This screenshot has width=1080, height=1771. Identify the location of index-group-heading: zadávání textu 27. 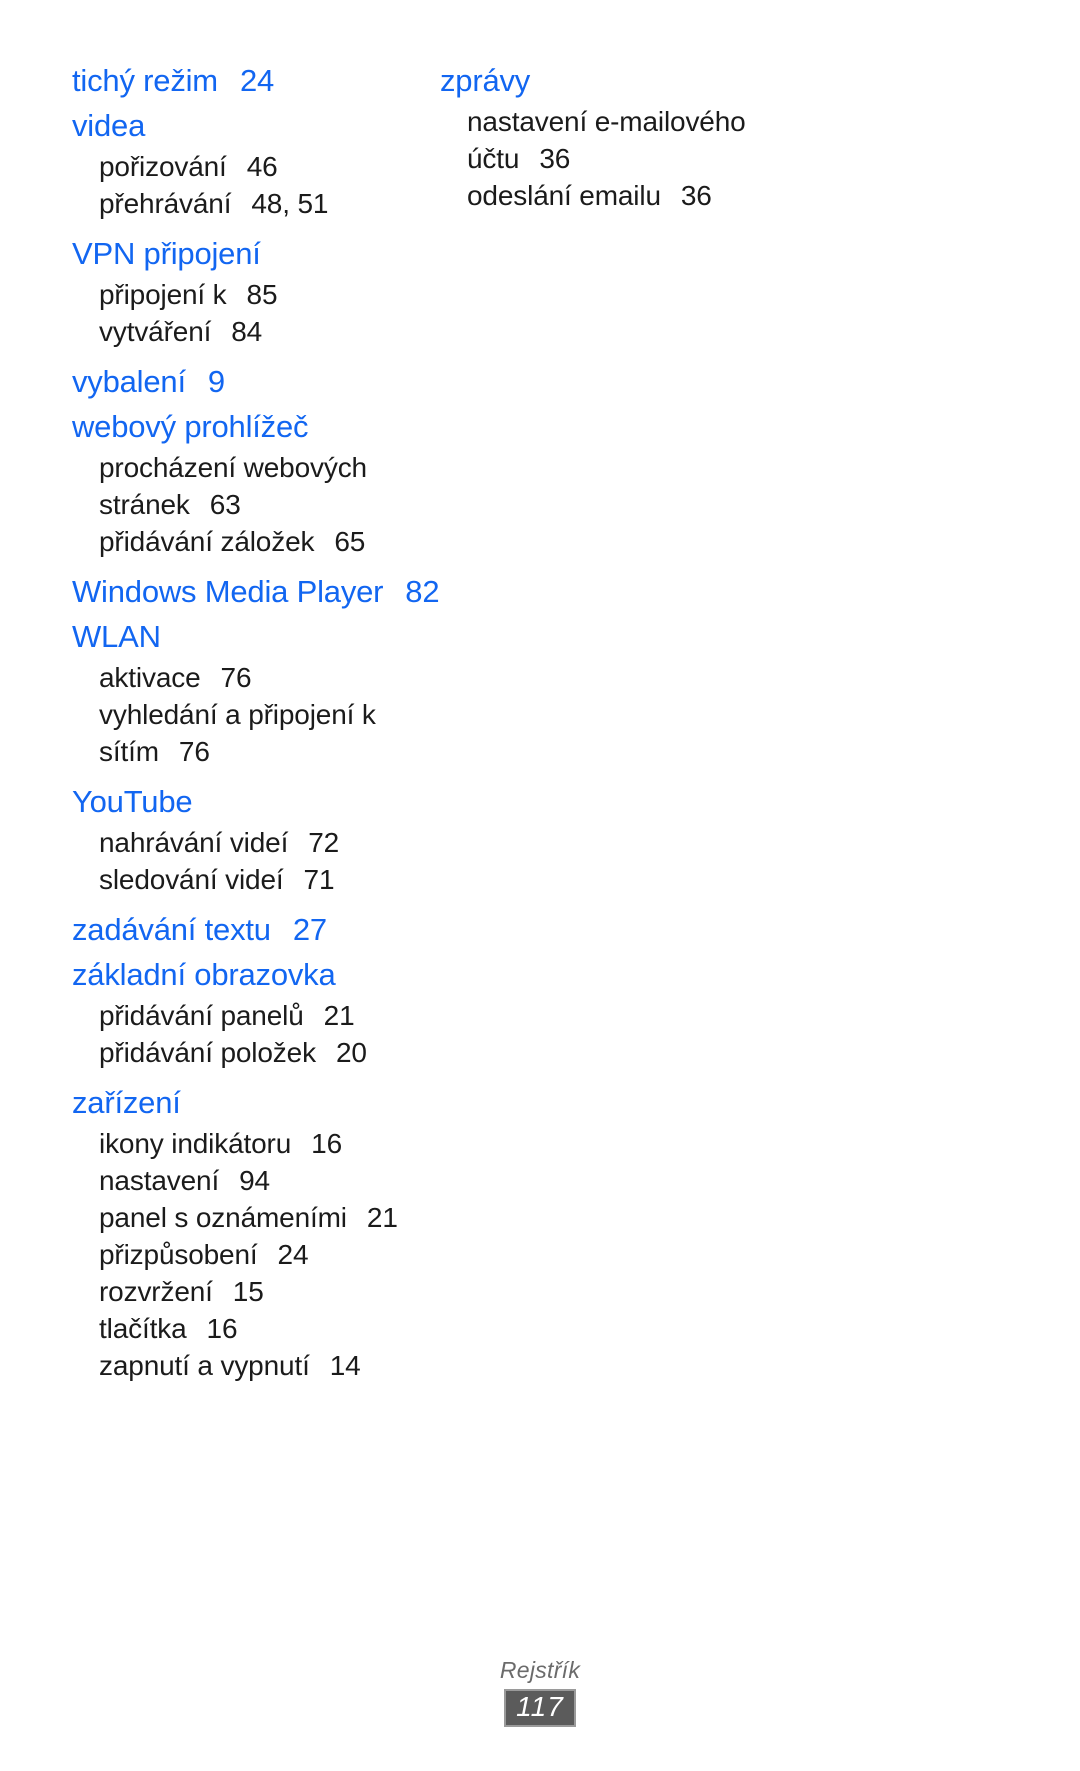
(251, 929).